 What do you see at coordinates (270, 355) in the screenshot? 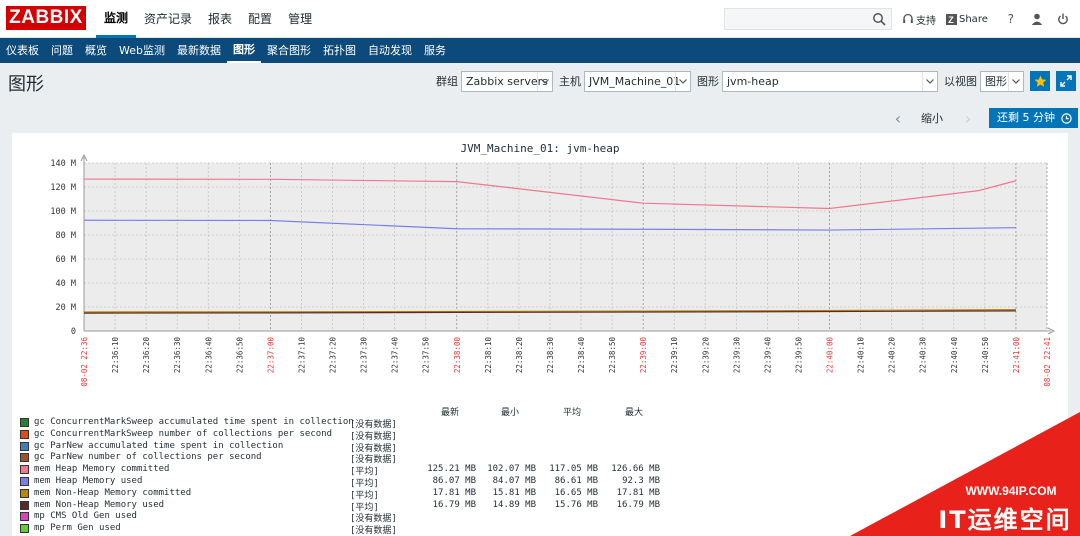
I see `x-tick-label: 22:37:00` at bounding box center [270, 355].